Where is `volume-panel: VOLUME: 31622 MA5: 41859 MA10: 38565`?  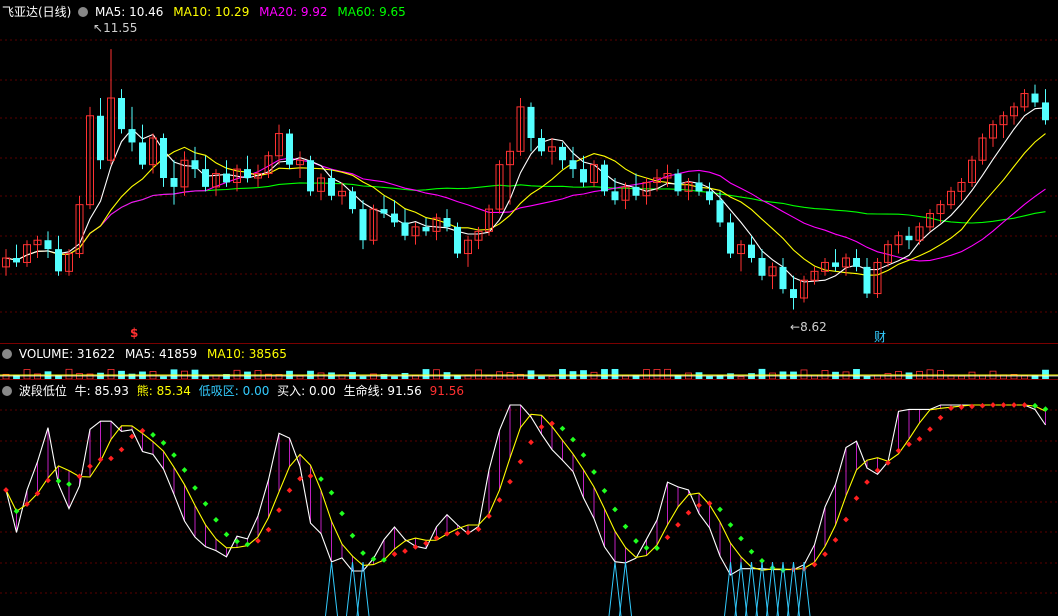 volume-panel: VOLUME: 31622 MA5: 41859 MA10: 38565 is located at coordinates (529, 361).